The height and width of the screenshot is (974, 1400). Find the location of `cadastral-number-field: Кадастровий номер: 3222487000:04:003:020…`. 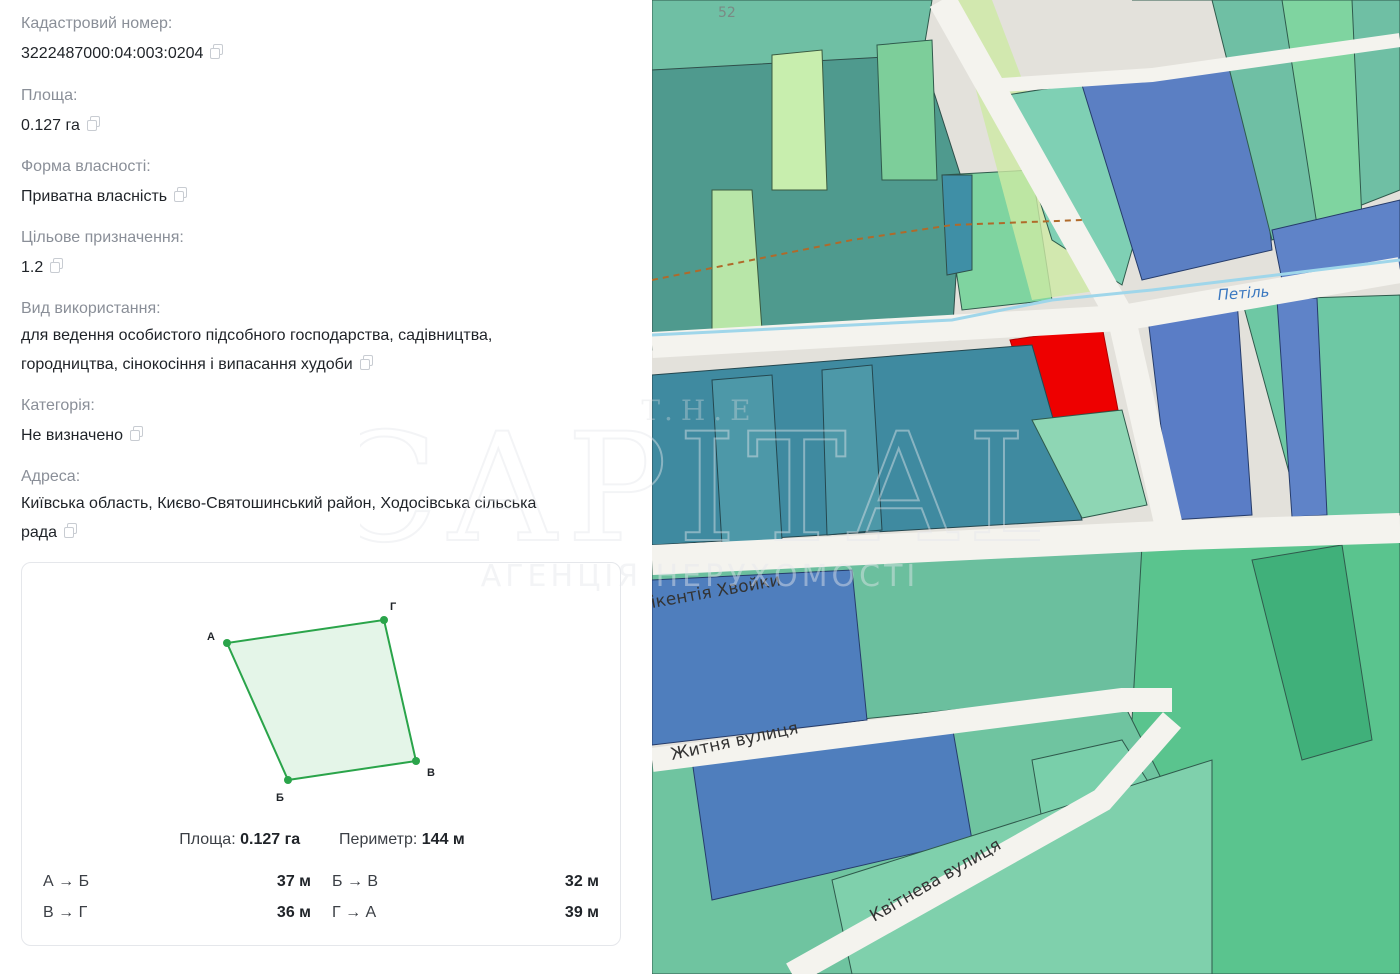

cadastral-number-field: Кадастровий номер: 3222487000:04:003:020… is located at coordinates (321, 41).